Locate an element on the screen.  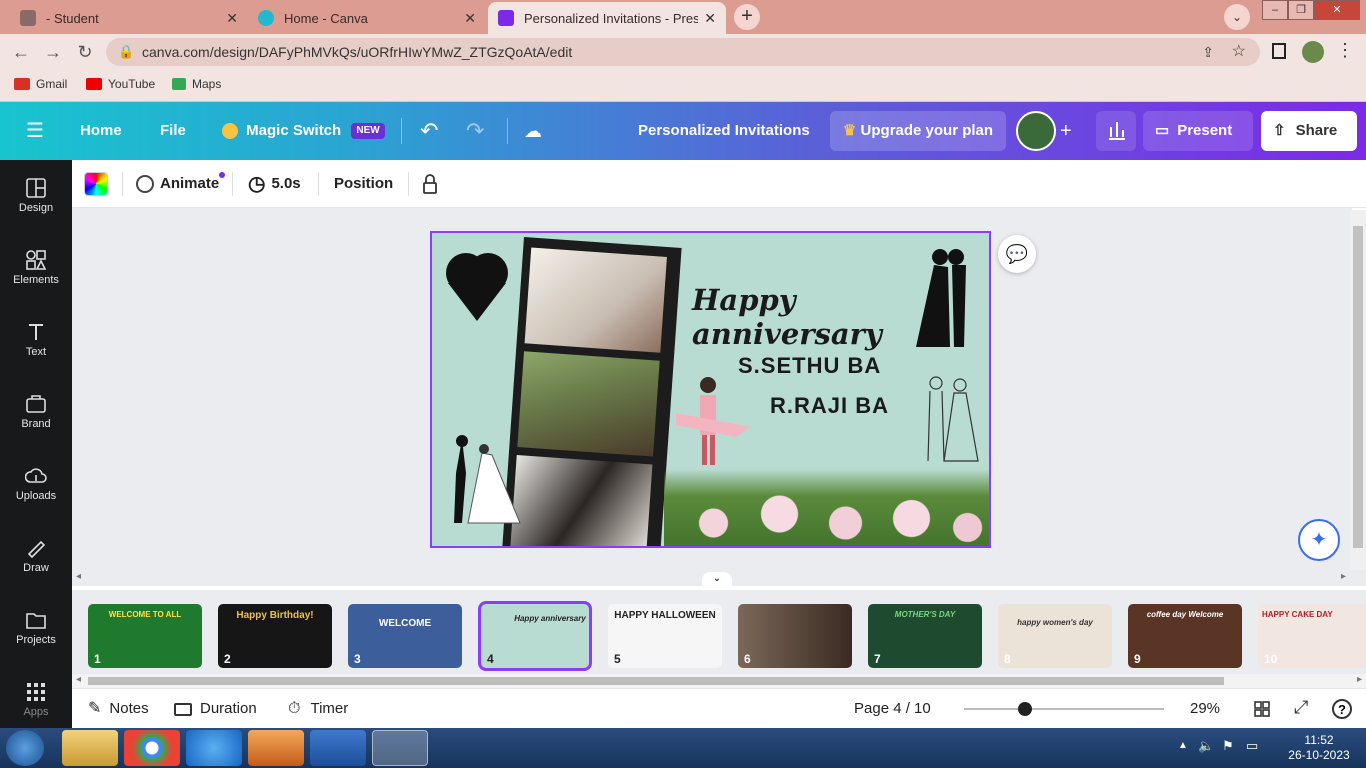
sidebar-item-apps: Apps is located at coordinates (36, 700).